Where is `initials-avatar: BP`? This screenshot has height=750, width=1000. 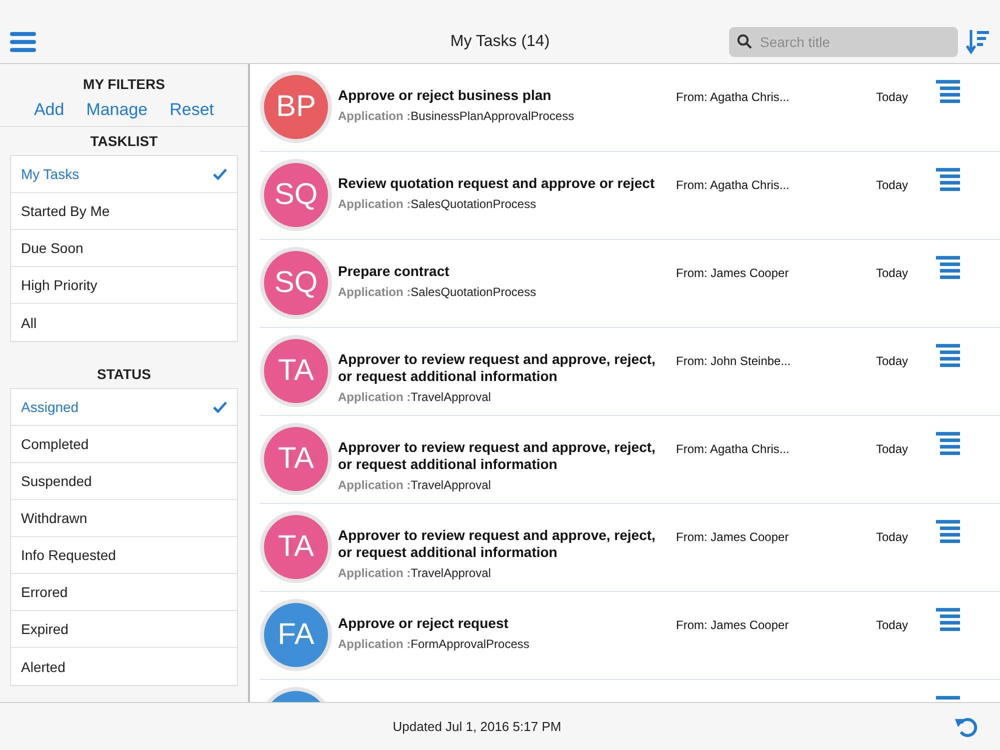 initials-avatar: BP is located at coordinates (296, 107).